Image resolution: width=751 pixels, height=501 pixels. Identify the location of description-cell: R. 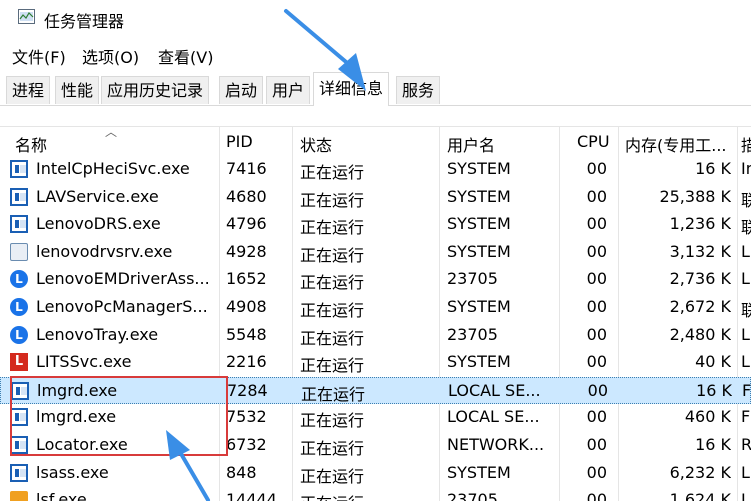
(746, 444).